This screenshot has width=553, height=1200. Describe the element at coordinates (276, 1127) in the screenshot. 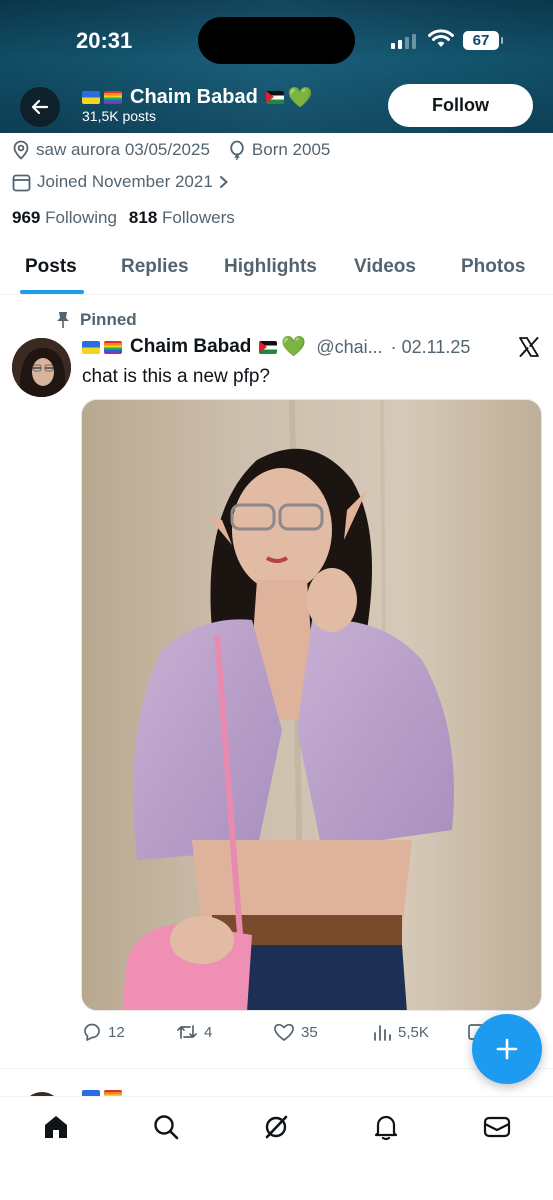

I see `grok-icon` at that location.